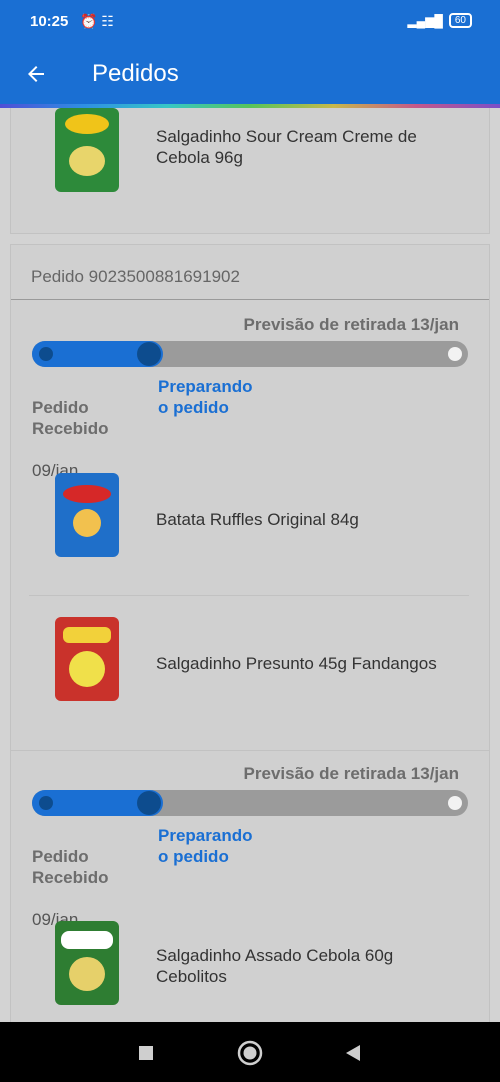 This screenshot has width=500, height=1082. Describe the element at coordinates (460, 20) in the screenshot. I see `battery-icon: 60` at that location.